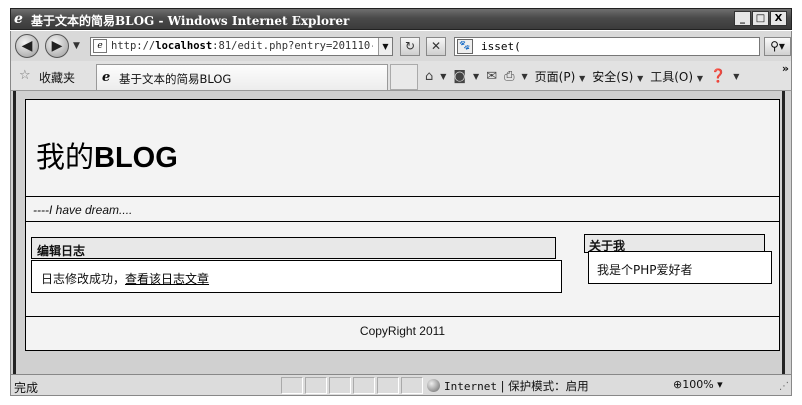 The image size is (802, 405). Describe the element at coordinates (190, 21) in the screenshot. I see `window-title: 基于文本的简易BLOG - Windows Internet Explorer` at that location.